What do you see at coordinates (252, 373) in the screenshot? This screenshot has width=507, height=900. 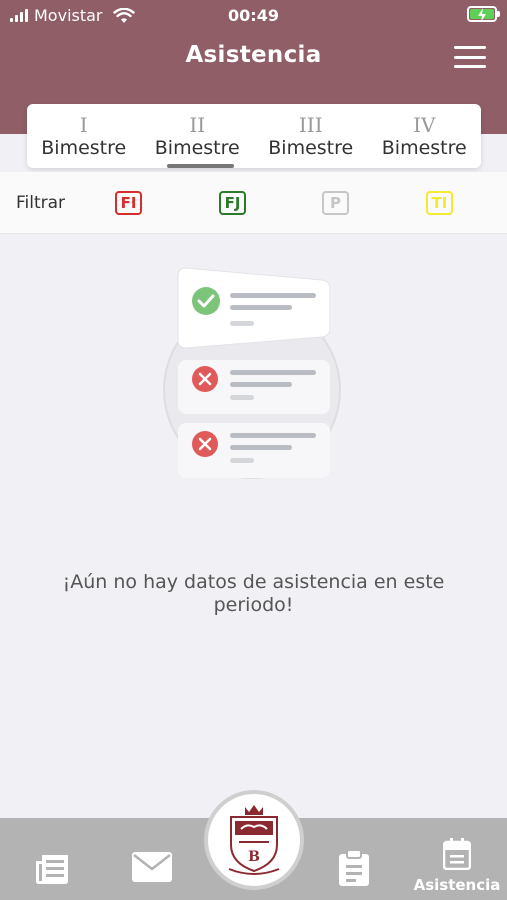 I see `empty-attendance-illustration` at bounding box center [252, 373].